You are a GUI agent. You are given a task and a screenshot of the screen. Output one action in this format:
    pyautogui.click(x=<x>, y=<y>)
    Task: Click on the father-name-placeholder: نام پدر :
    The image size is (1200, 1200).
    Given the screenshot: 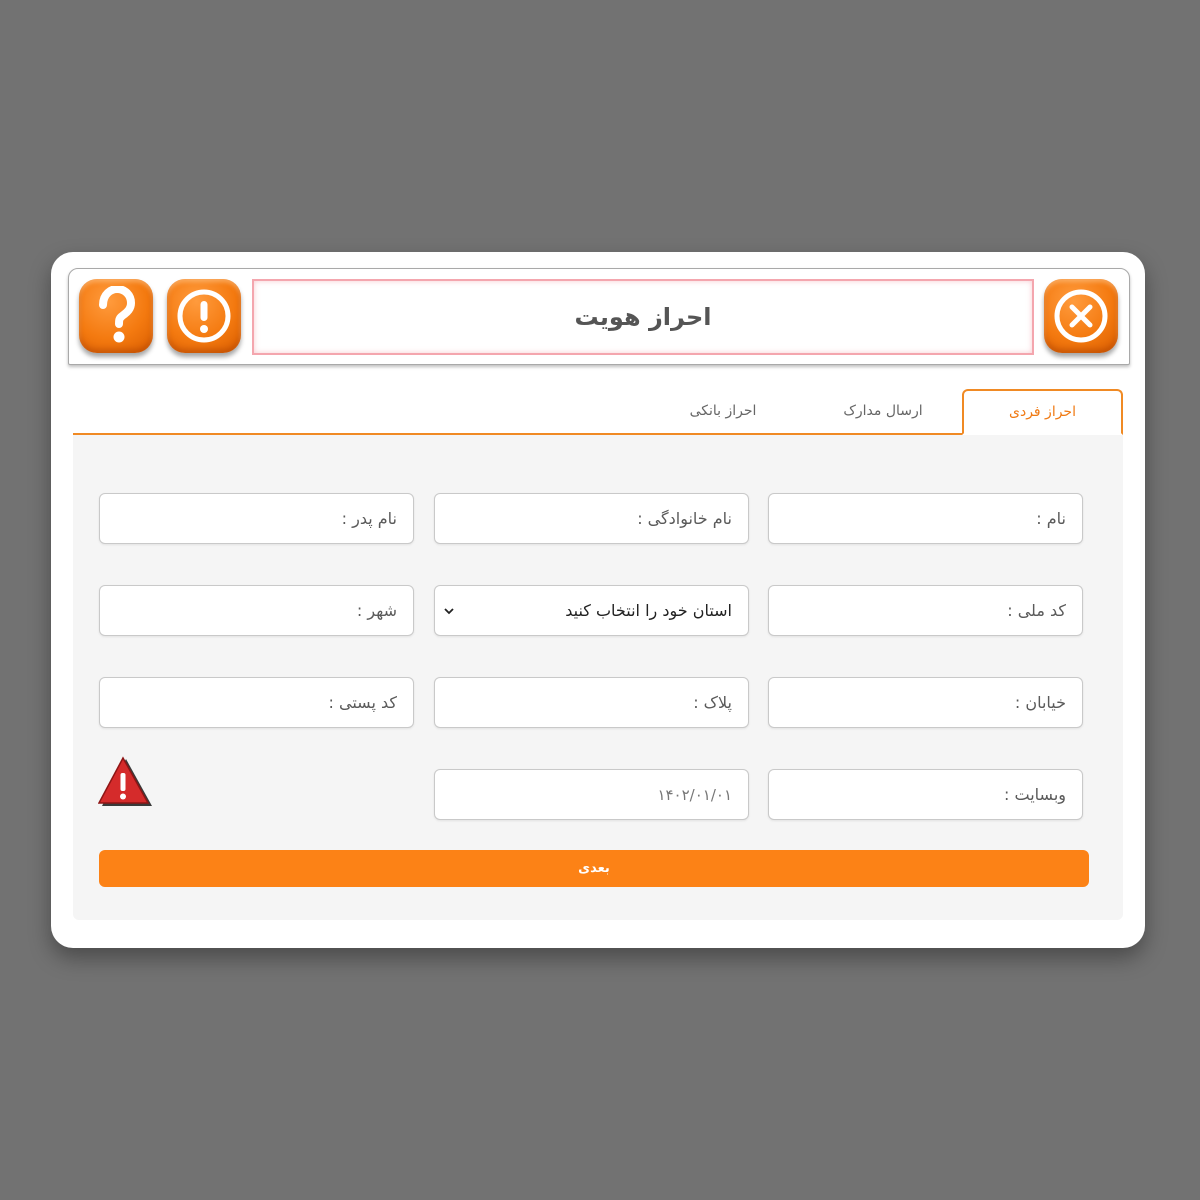 What is the action you would take?
    pyautogui.click(x=369, y=518)
    